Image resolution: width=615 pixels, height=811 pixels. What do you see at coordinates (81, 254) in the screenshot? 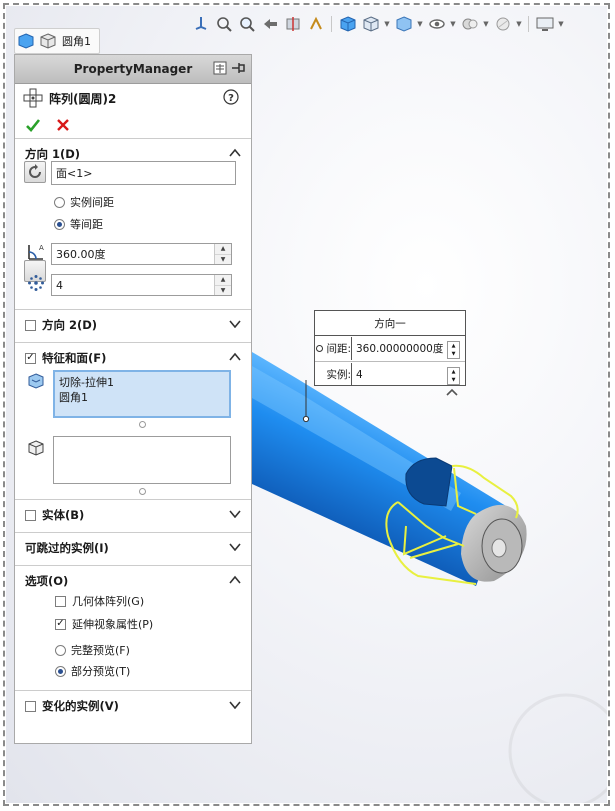
I see `angle-value: 360.00度` at bounding box center [81, 254].